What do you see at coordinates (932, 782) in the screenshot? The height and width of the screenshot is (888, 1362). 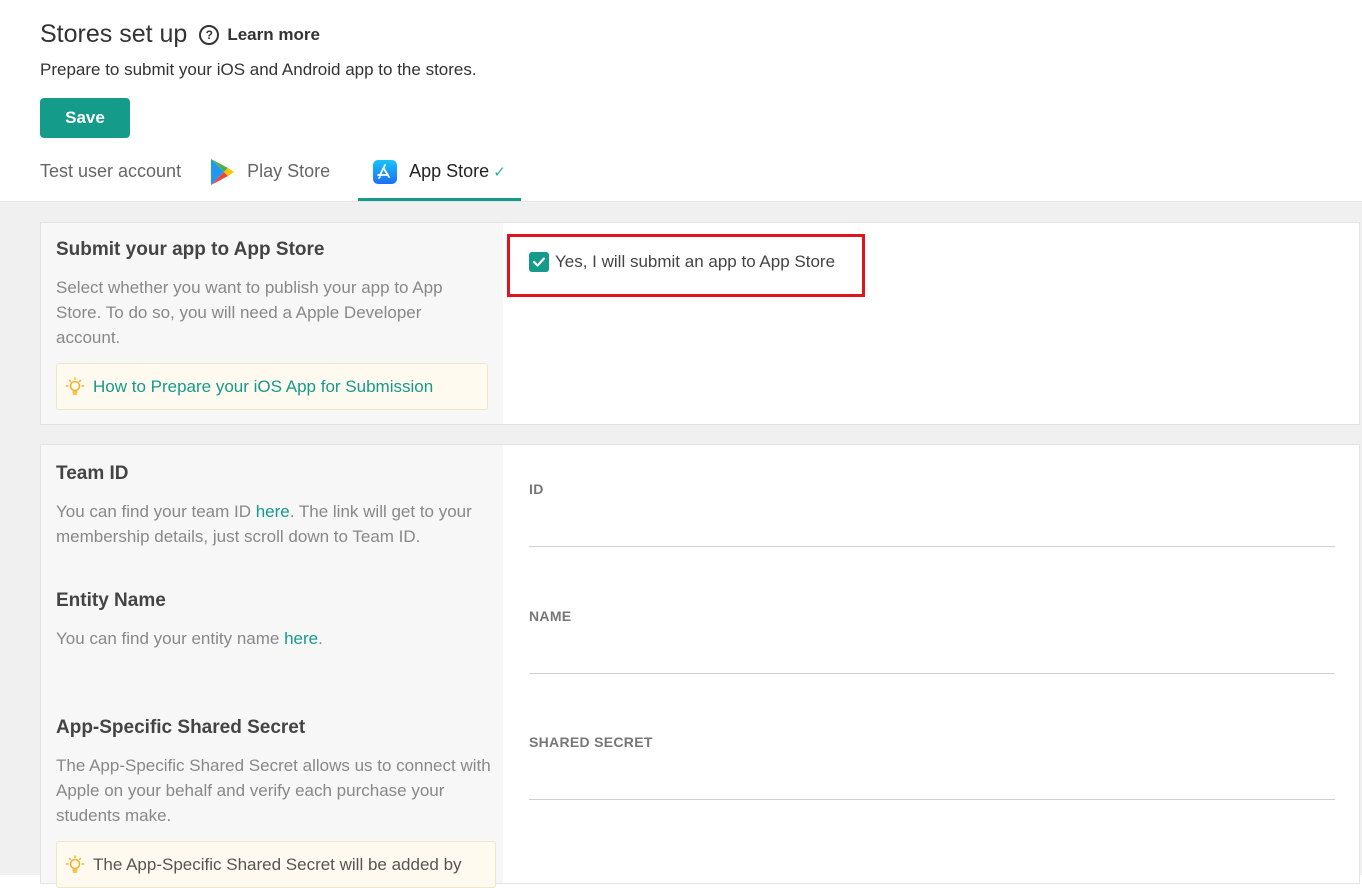 I see `shared-secret-input` at bounding box center [932, 782].